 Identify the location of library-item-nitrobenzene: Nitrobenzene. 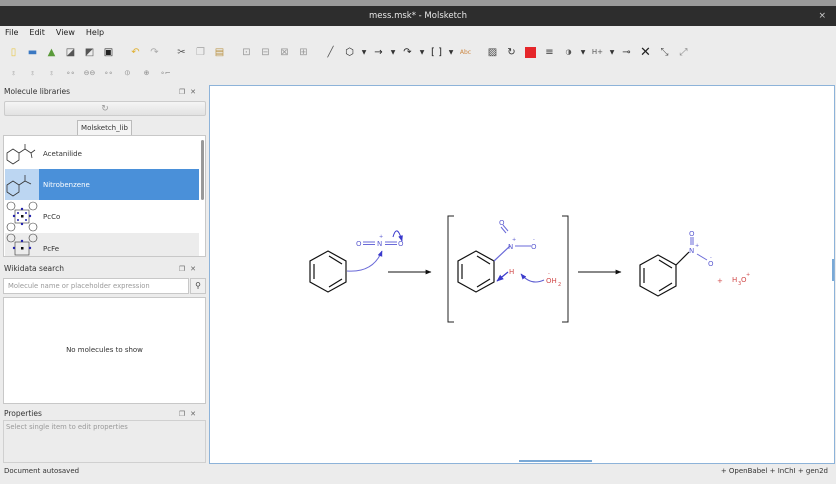
(102, 184).